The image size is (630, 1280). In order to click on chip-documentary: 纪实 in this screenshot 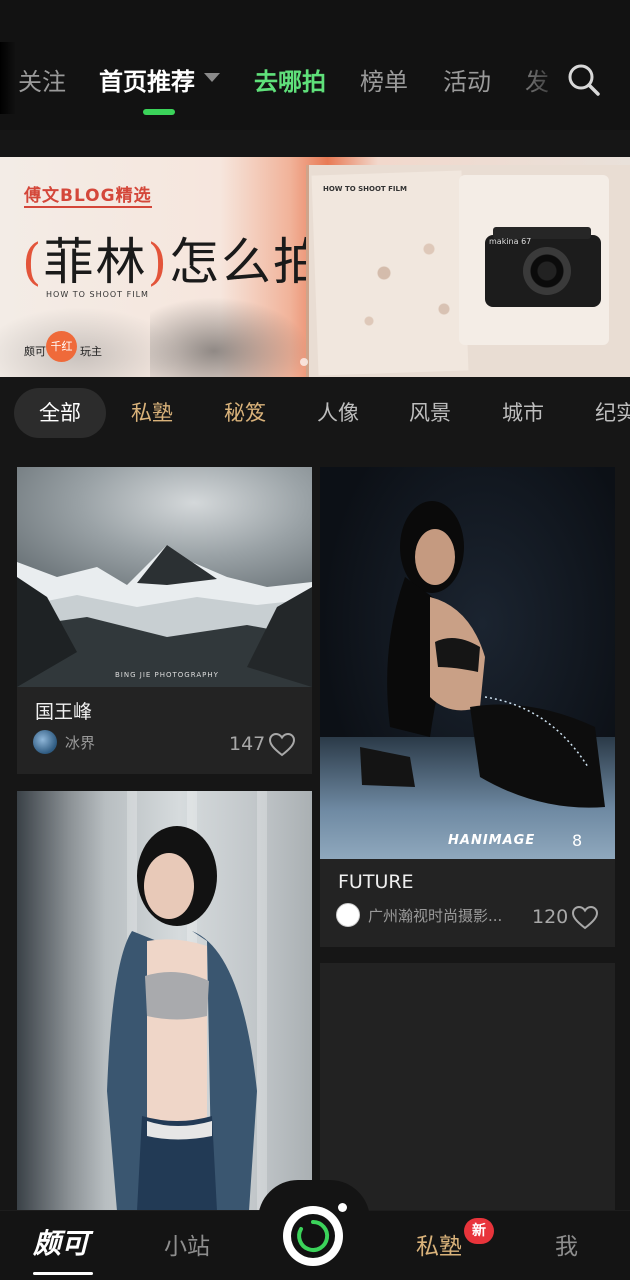, I will do `click(612, 413)`.